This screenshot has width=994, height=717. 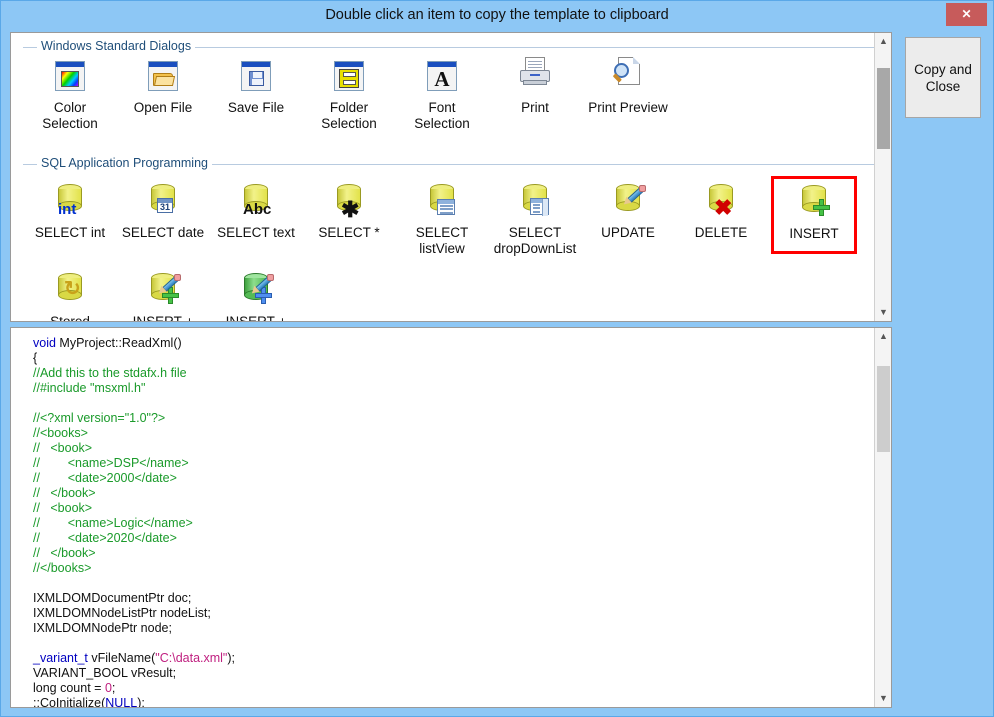 I want to click on db-select-all-icon: ✱, so click(x=349, y=202).